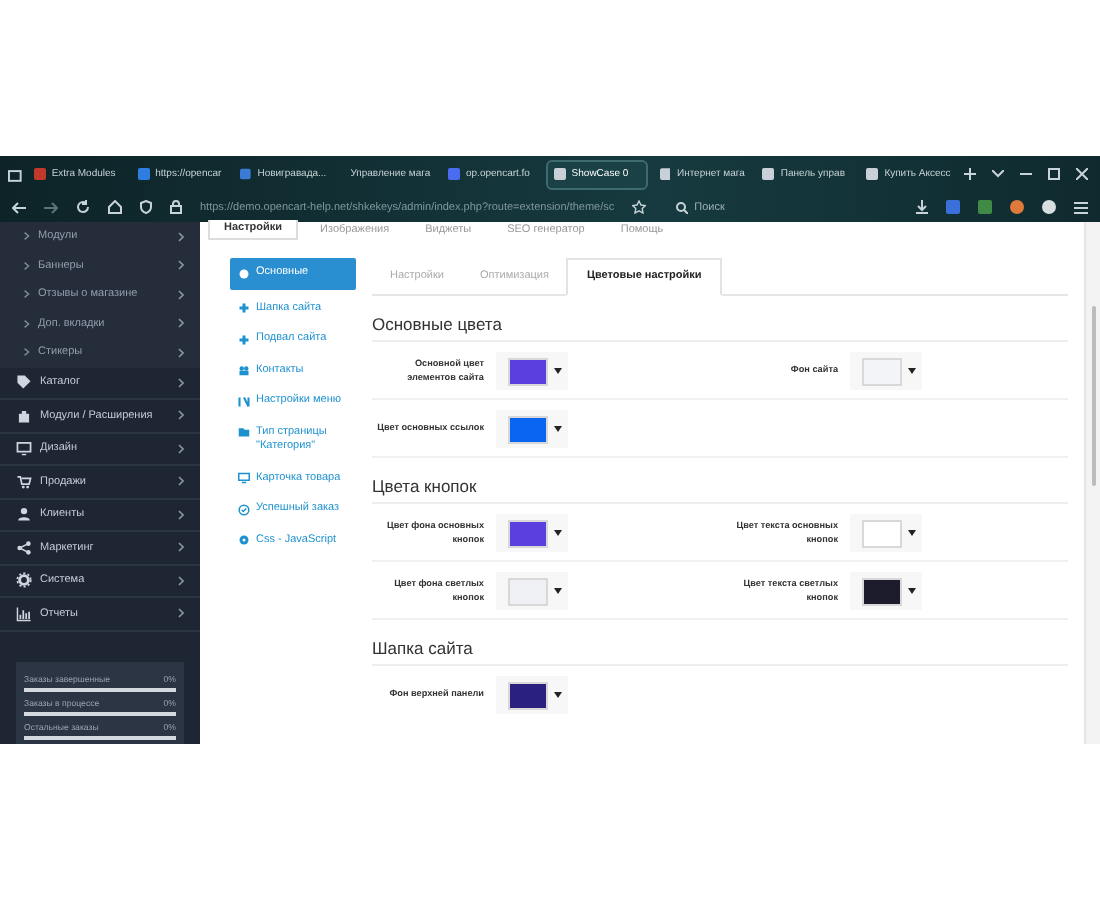  I want to click on bookmark-star-icon, so click(639, 207).